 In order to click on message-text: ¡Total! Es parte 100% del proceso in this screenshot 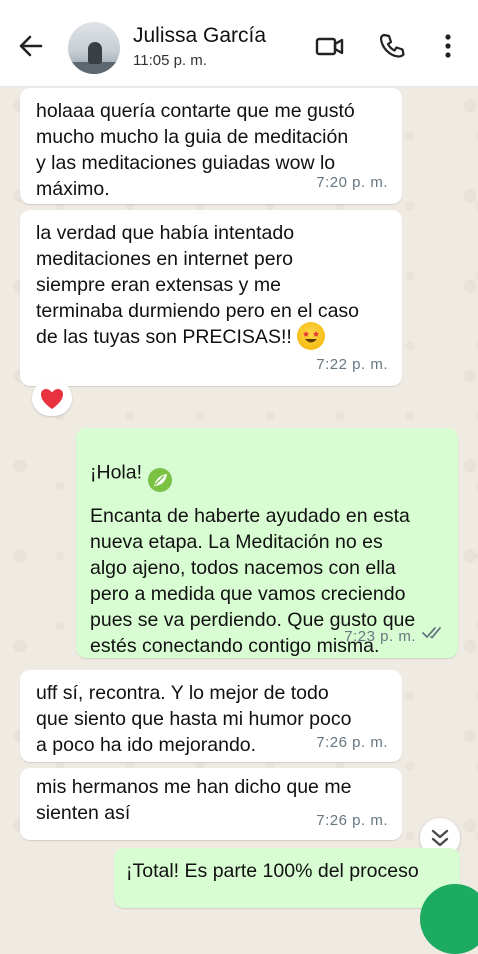, I will do `click(272, 871)`.